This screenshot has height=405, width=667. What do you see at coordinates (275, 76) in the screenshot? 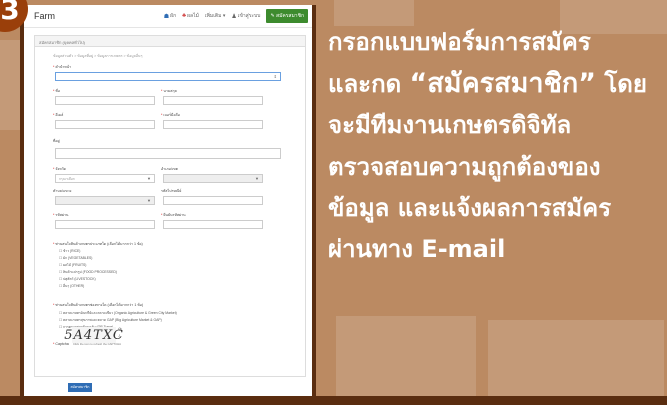
I see `select-arrow-icon: ⇕` at bounding box center [275, 76].